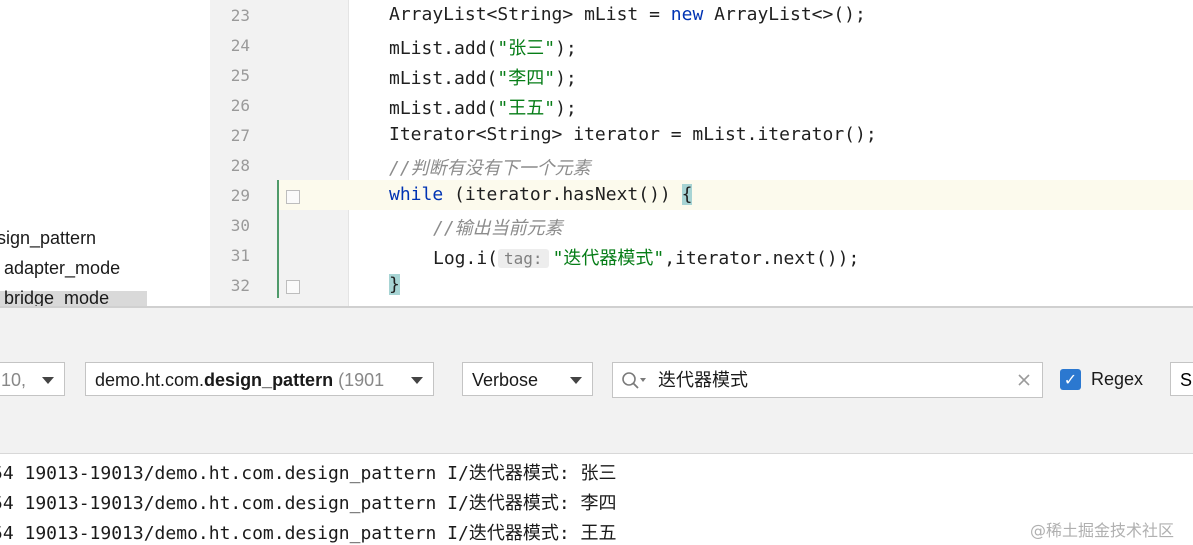 This screenshot has height=545, width=1193. I want to click on line-number: 28, so click(240, 165).